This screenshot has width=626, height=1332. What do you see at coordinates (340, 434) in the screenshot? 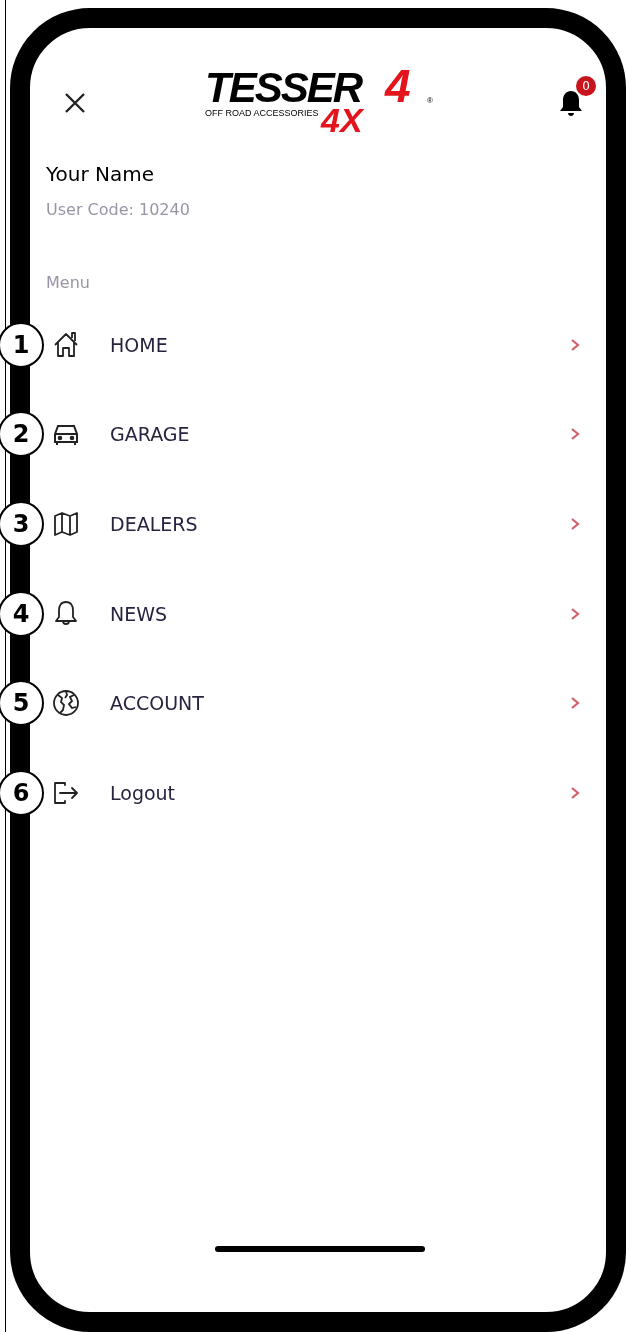
I see `menu-item: GARAGE` at bounding box center [340, 434].